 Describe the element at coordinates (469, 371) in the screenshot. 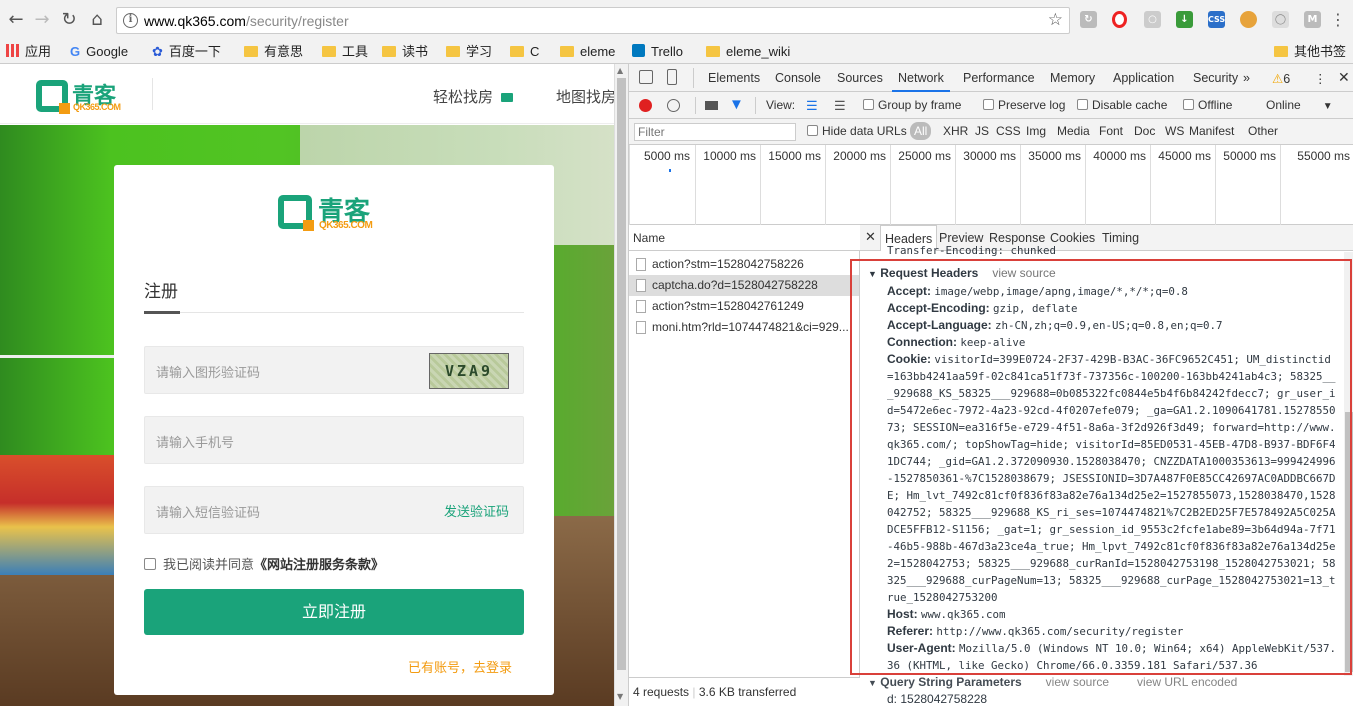

I see `captcha-image: VZA9` at that location.